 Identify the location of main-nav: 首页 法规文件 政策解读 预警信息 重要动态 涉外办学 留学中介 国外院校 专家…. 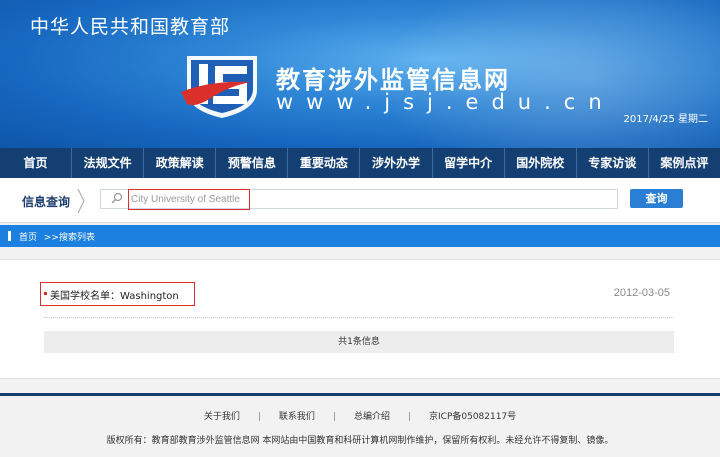
(360, 163).